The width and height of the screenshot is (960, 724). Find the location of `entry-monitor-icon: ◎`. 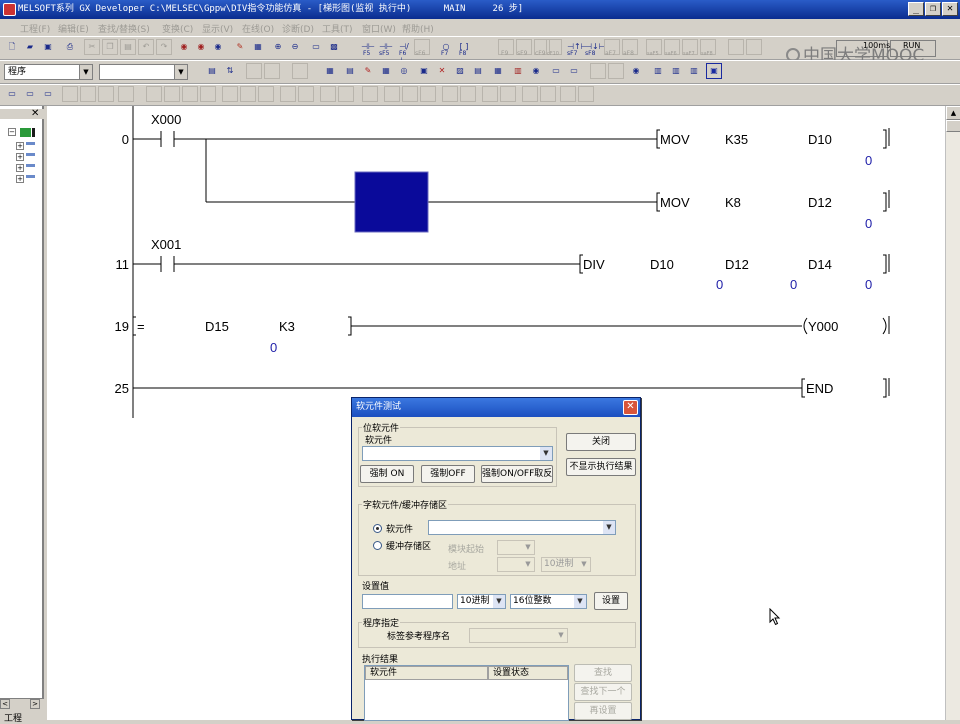

entry-monitor-icon: ◎ is located at coordinates (404, 71).